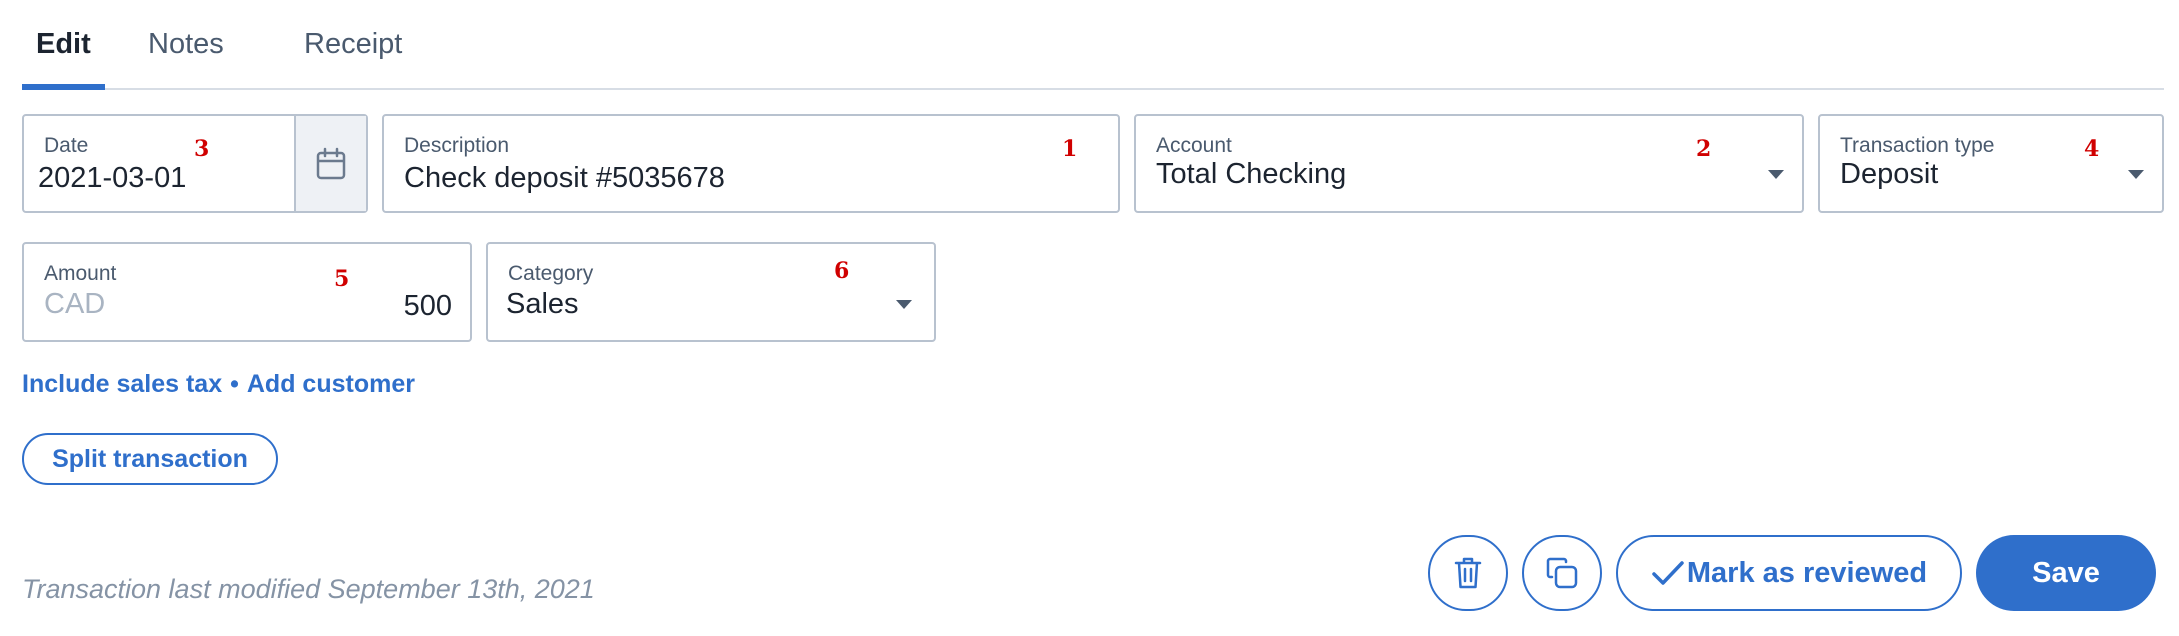 This screenshot has height=636, width=2179. I want to click on tab-notes: Notes, so click(186, 56).